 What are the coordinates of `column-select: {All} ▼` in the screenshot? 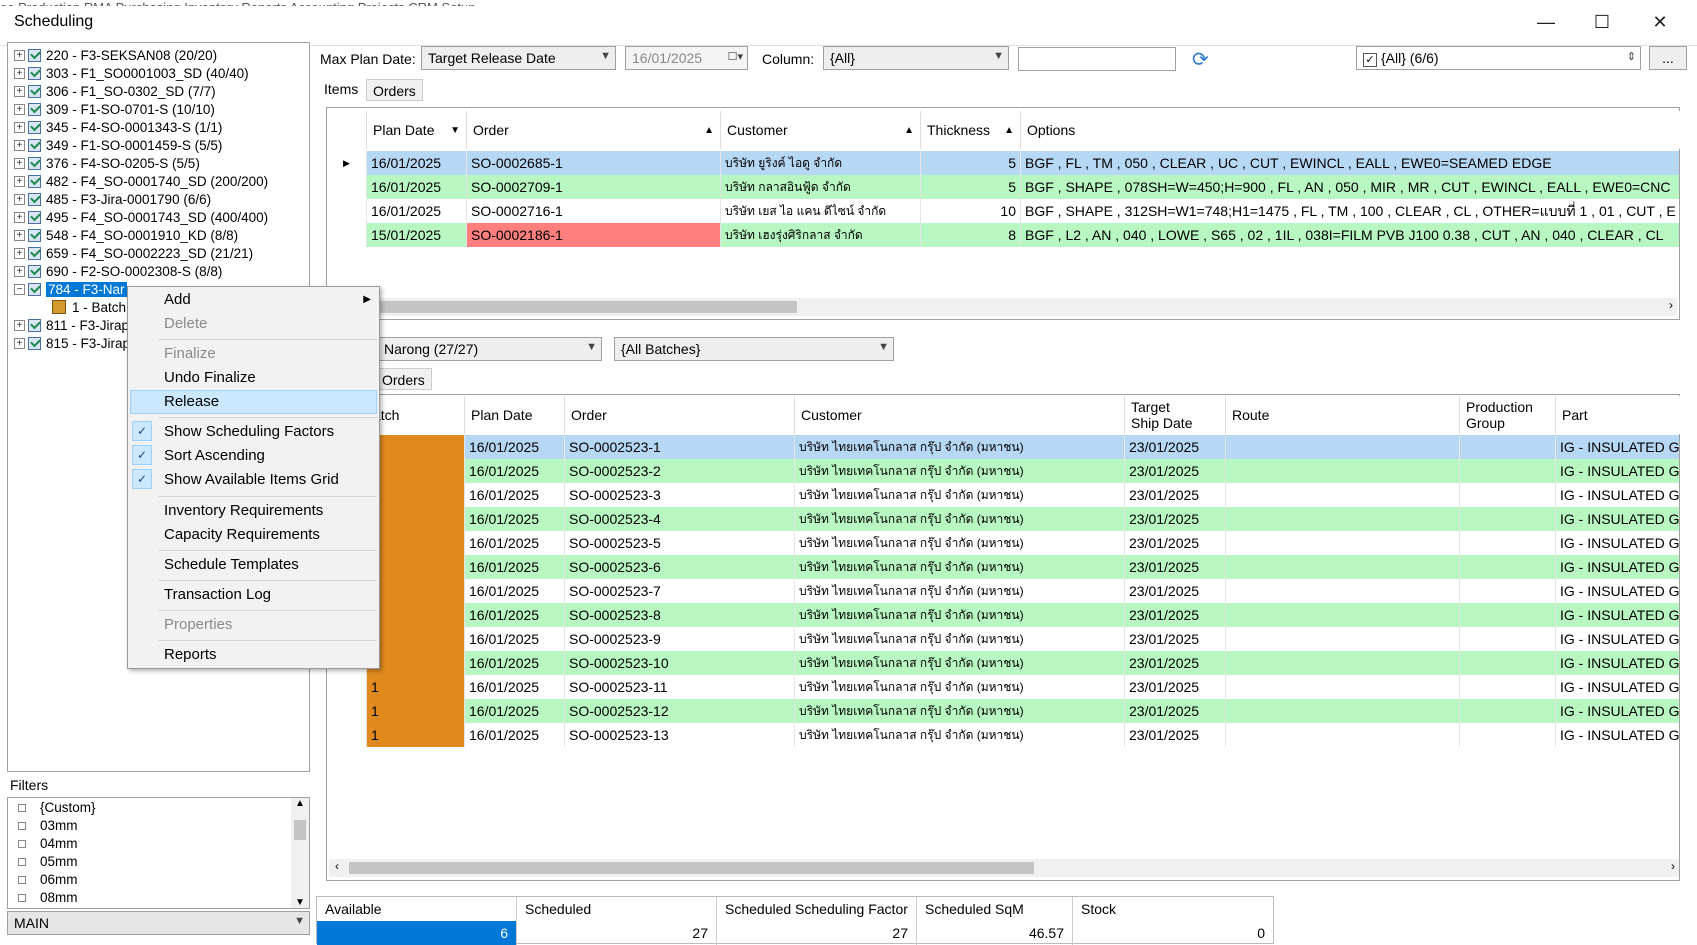 It's located at (916, 58).